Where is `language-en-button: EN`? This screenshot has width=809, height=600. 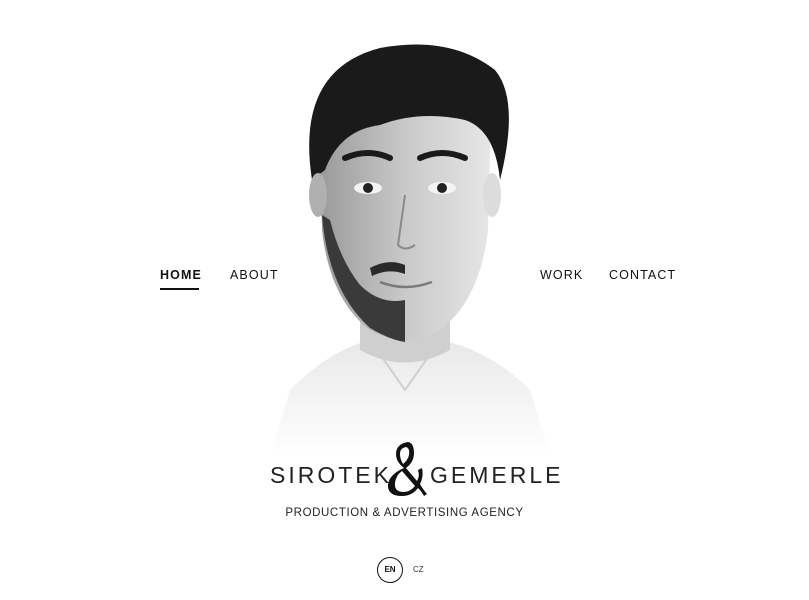 language-en-button: EN is located at coordinates (390, 570).